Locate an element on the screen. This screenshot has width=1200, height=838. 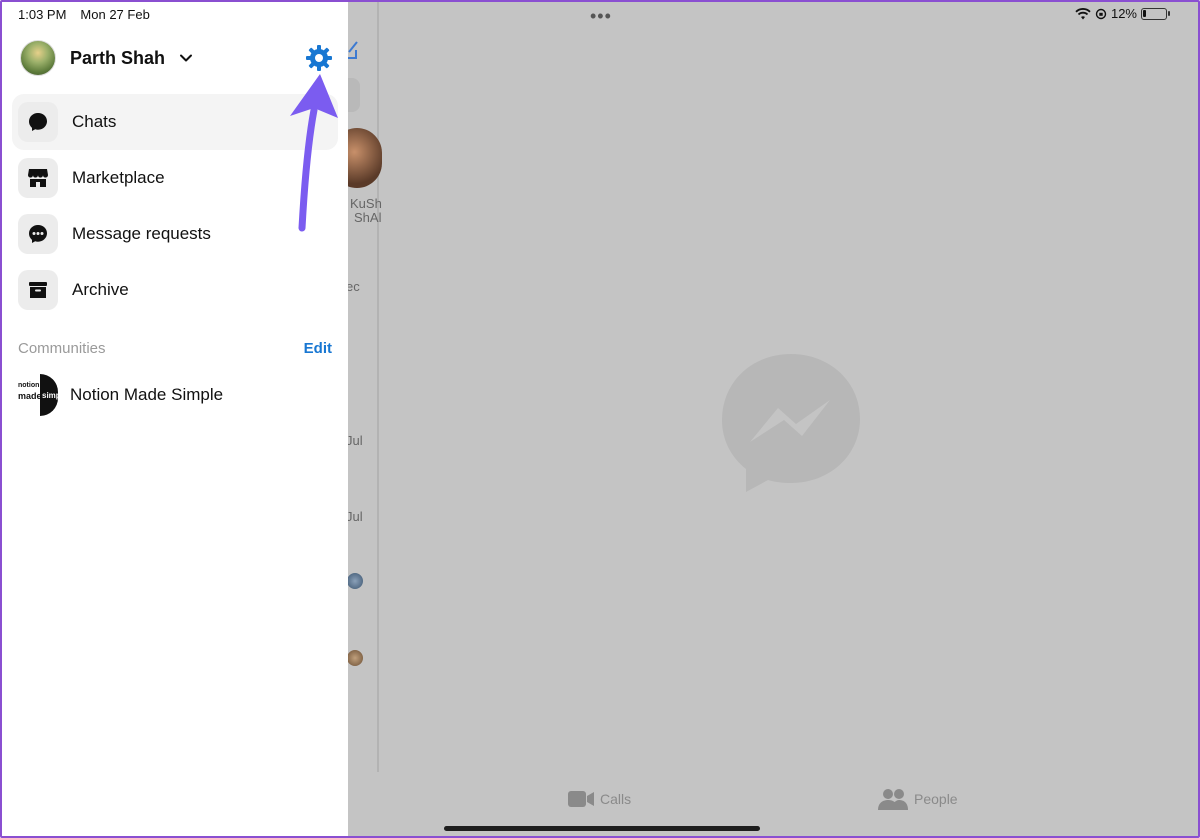
contact-name-line1: KuSh is located at coordinates (366, 203).